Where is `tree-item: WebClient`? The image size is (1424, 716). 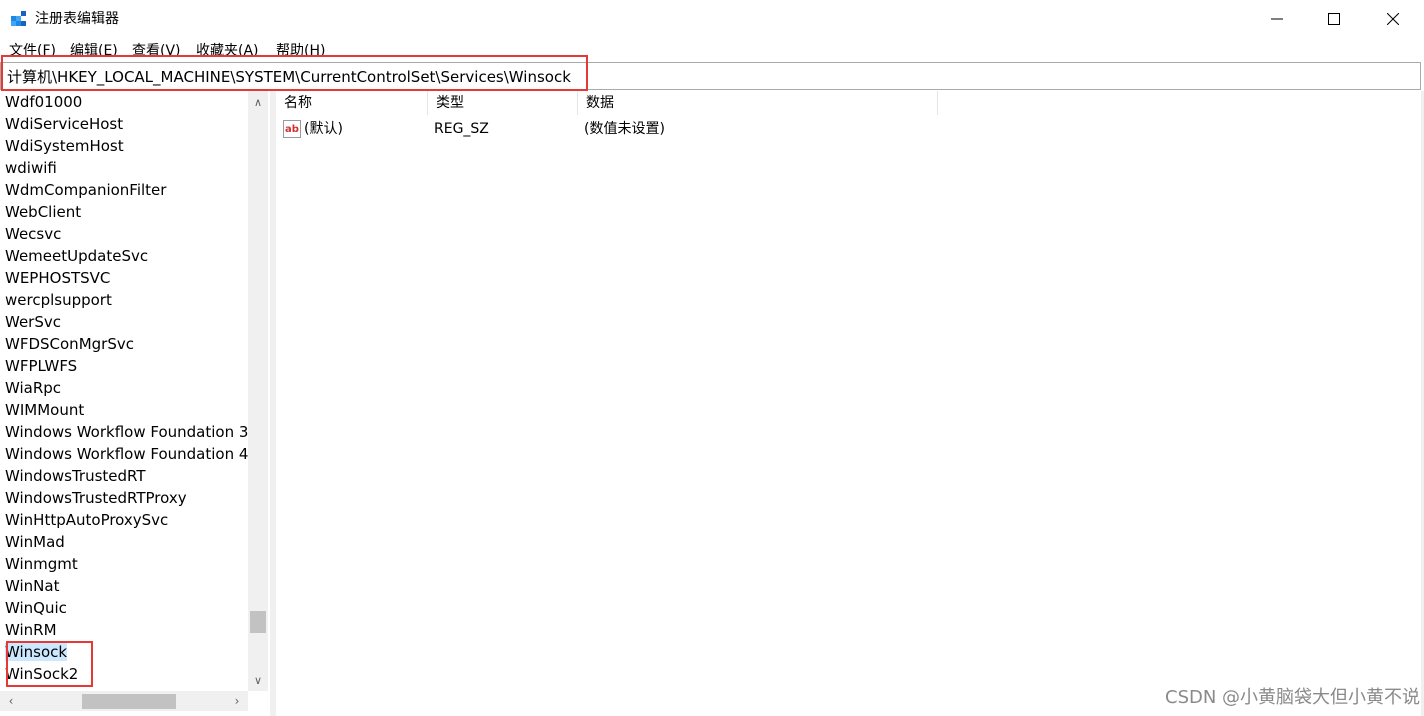
tree-item: WebClient is located at coordinates (127, 212).